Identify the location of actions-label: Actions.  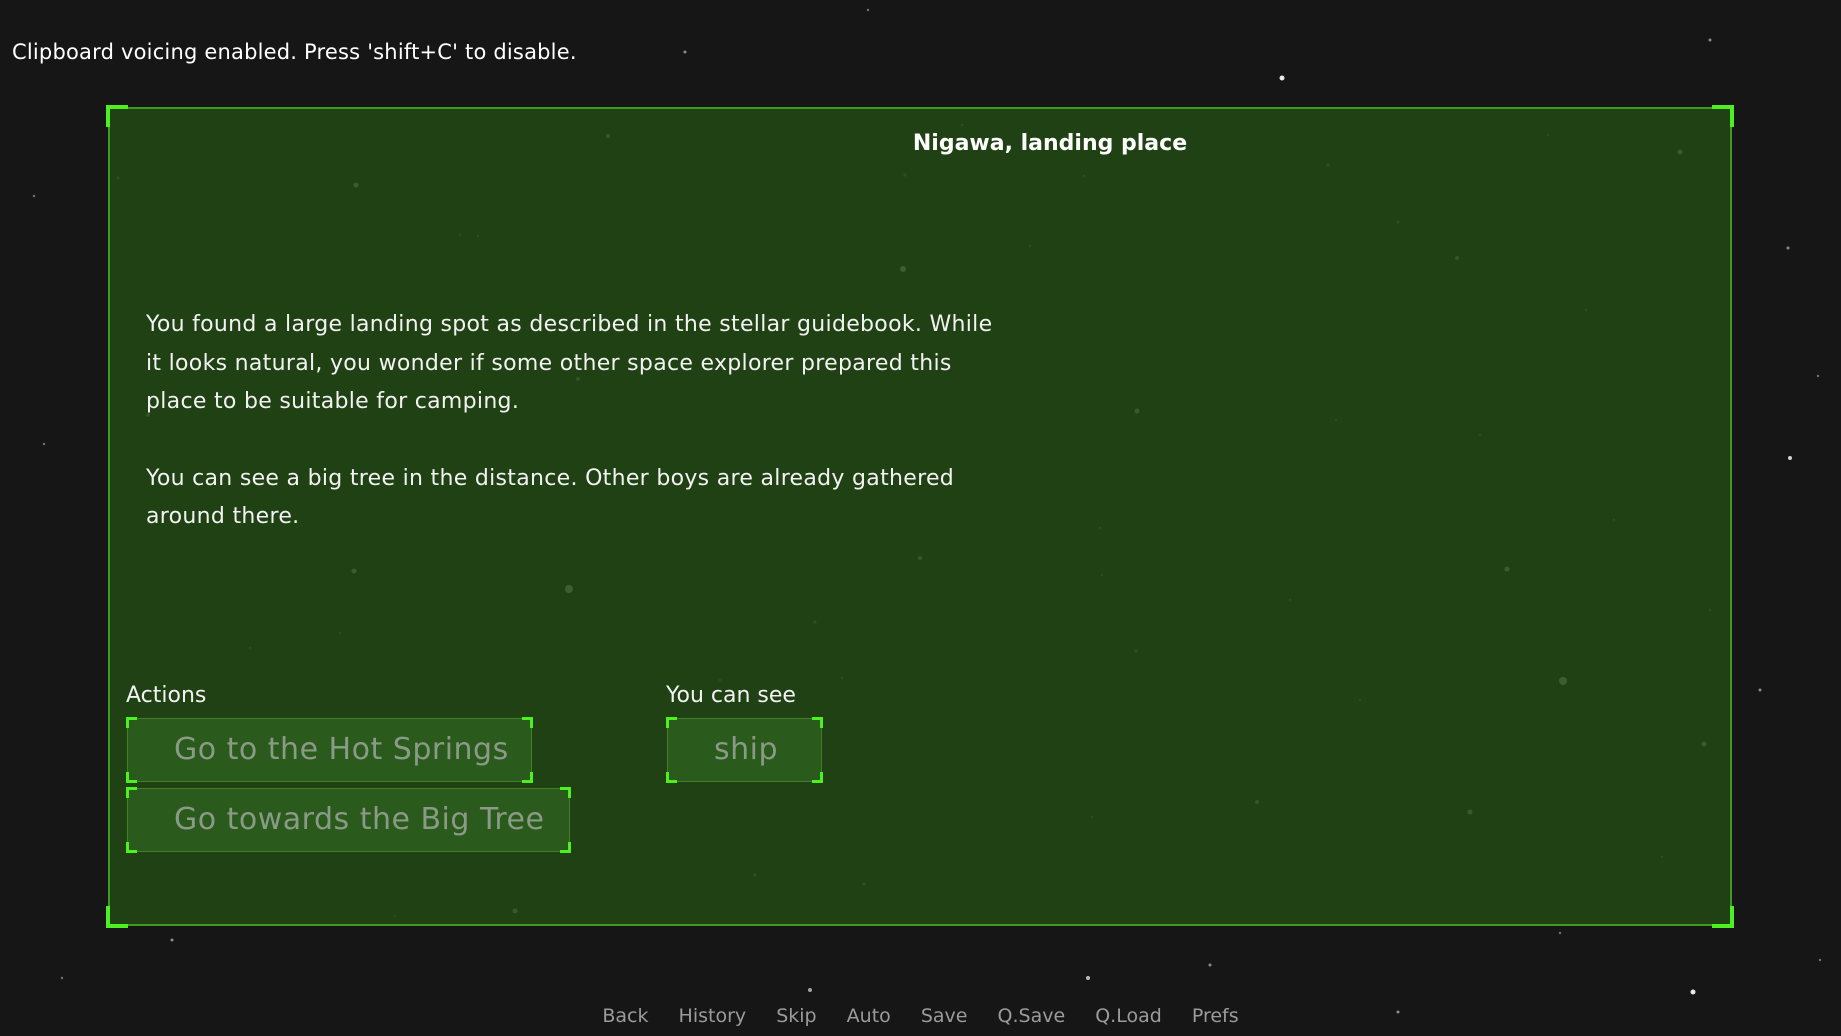
(166, 695).